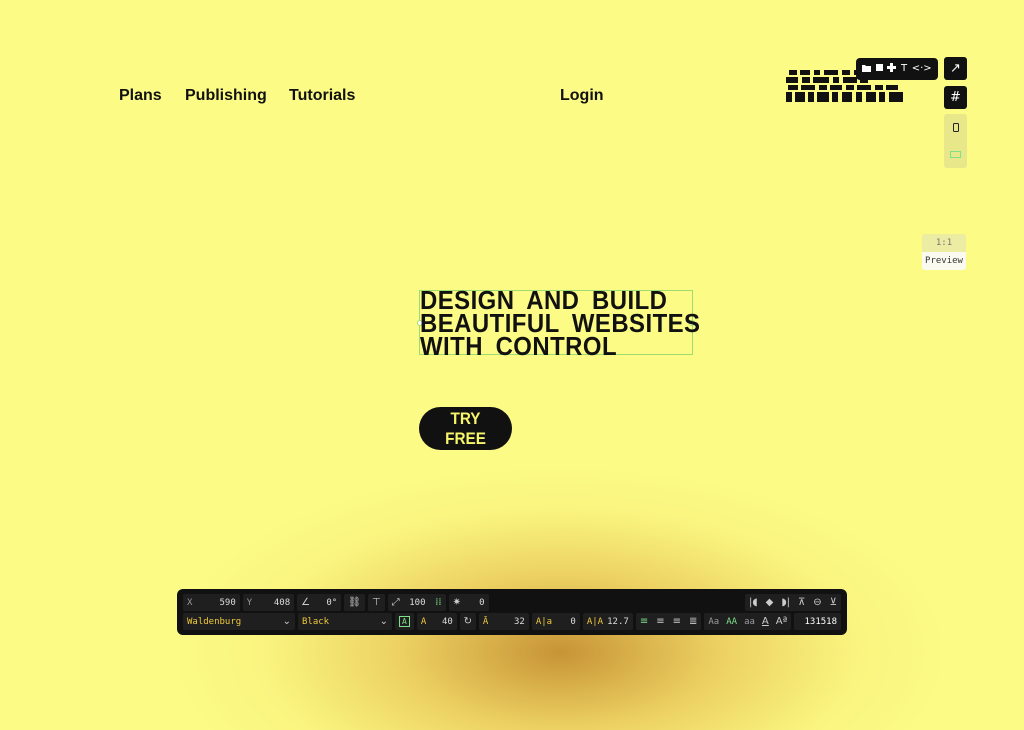 The height and width of the screenshot is (730, 1024). I want to click on nav-publishing: Publishing, so click(226, 96).